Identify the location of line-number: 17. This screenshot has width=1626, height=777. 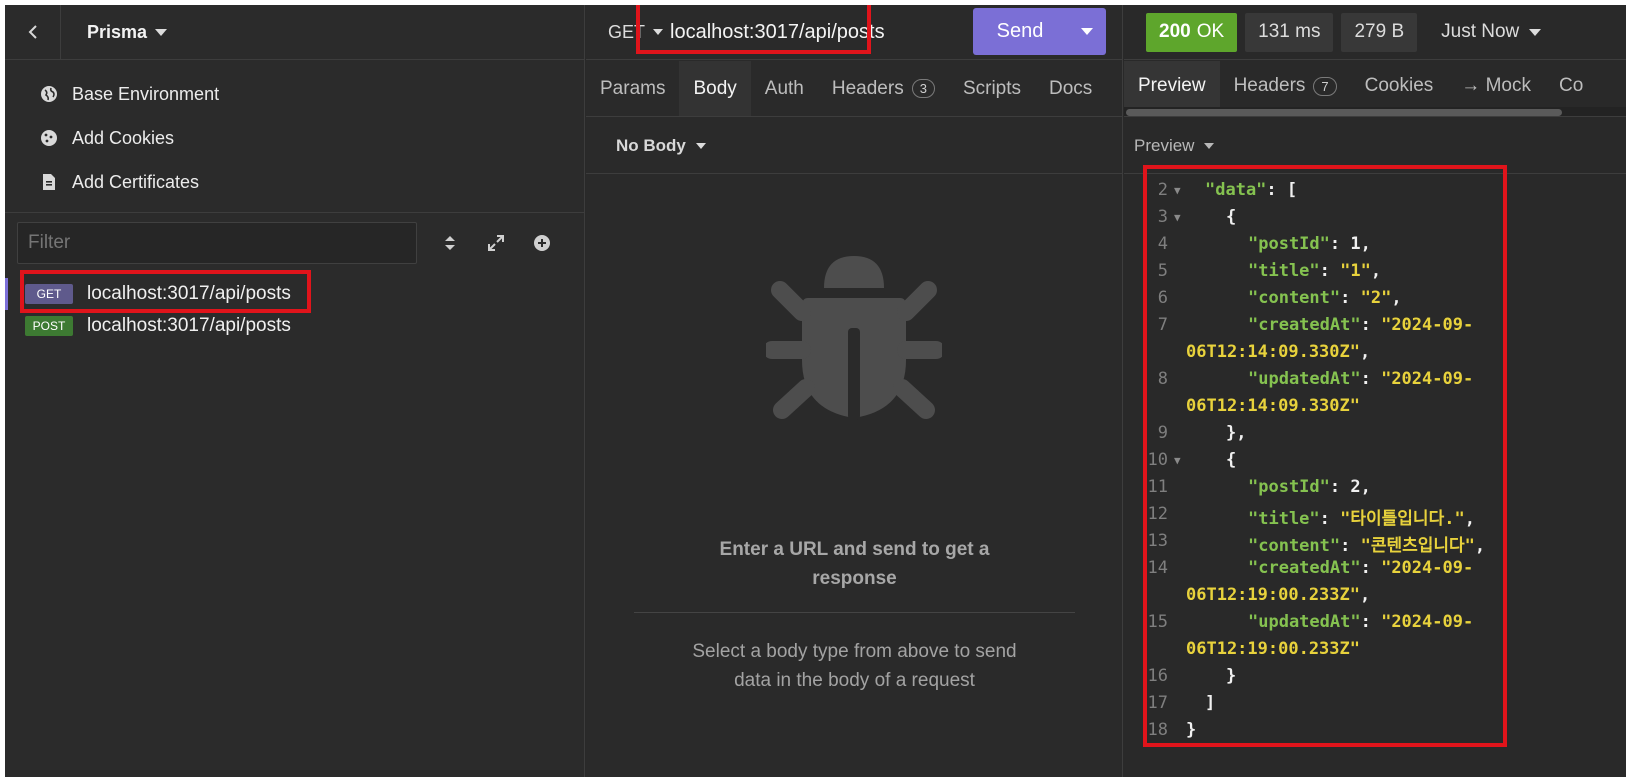
(1157, 703).